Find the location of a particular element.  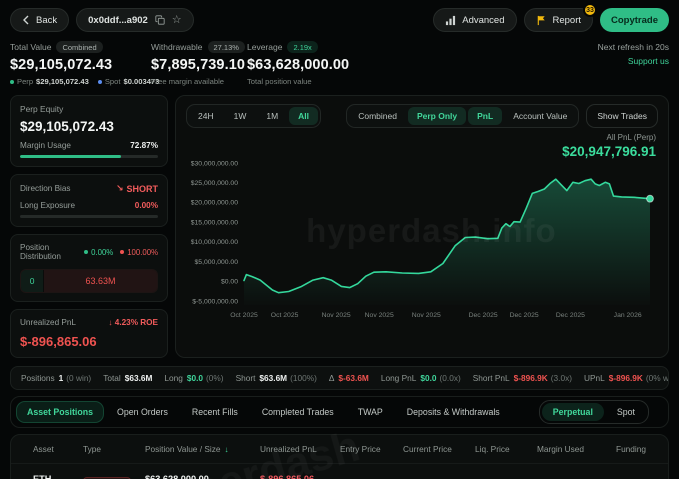

tab-completed-trades: Completed Trades is located at coordinates (298, 412).